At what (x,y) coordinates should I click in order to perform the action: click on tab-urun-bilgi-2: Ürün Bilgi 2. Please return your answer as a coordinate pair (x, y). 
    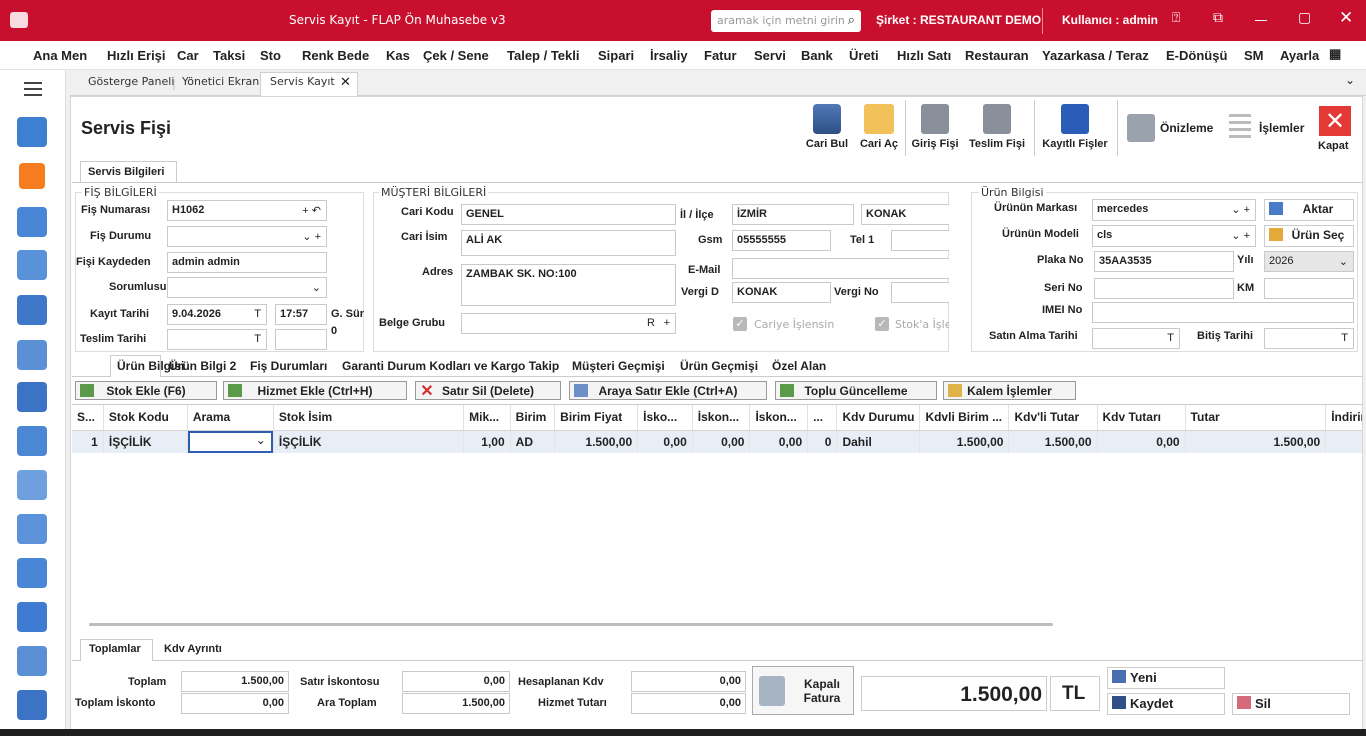
    Looking at the image, I should click on (202, 366).